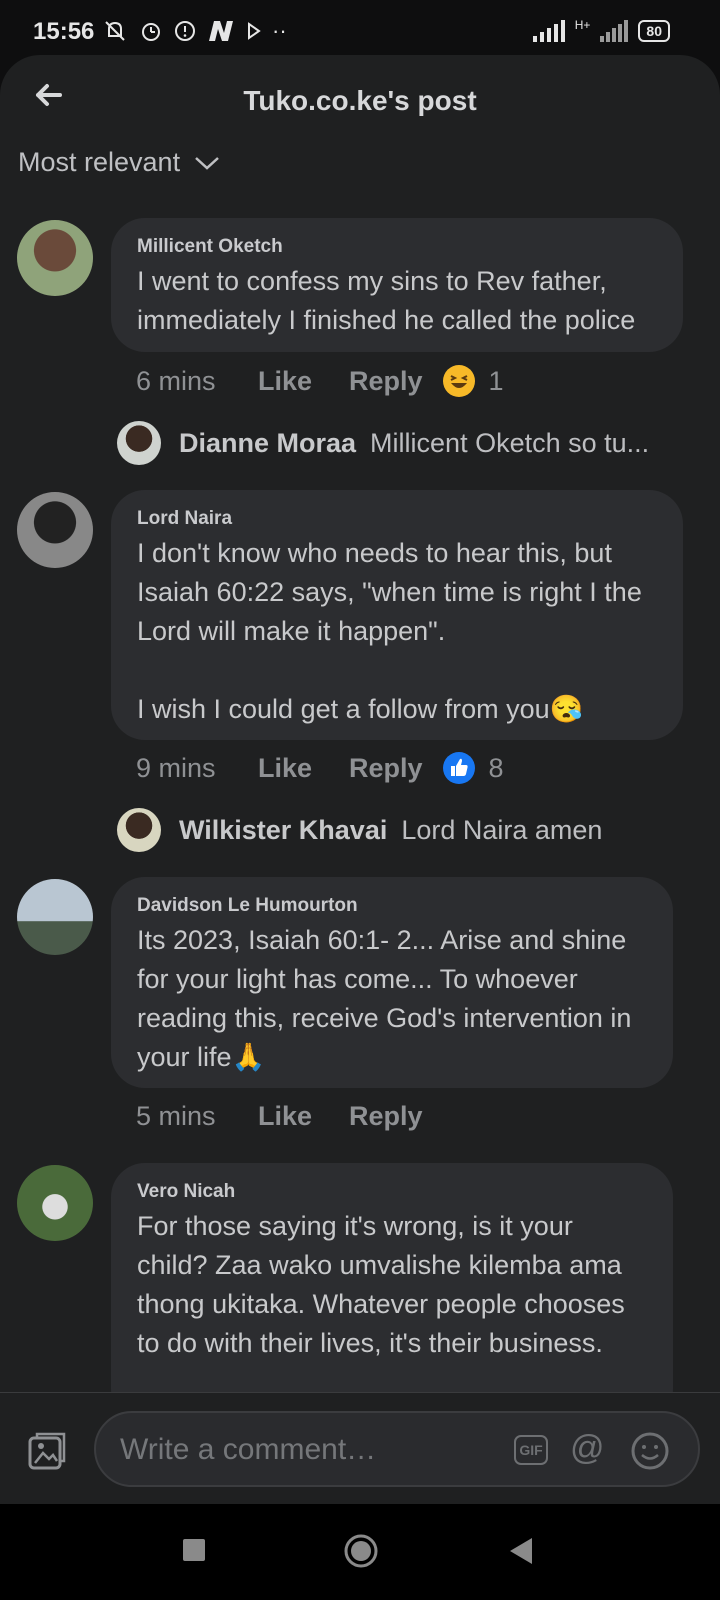 The height and width of the screenshot is (1600, 720). Describe the element at coordinates (654, 31) in the screenshot. I see `battery-indicator: 80` at that location.